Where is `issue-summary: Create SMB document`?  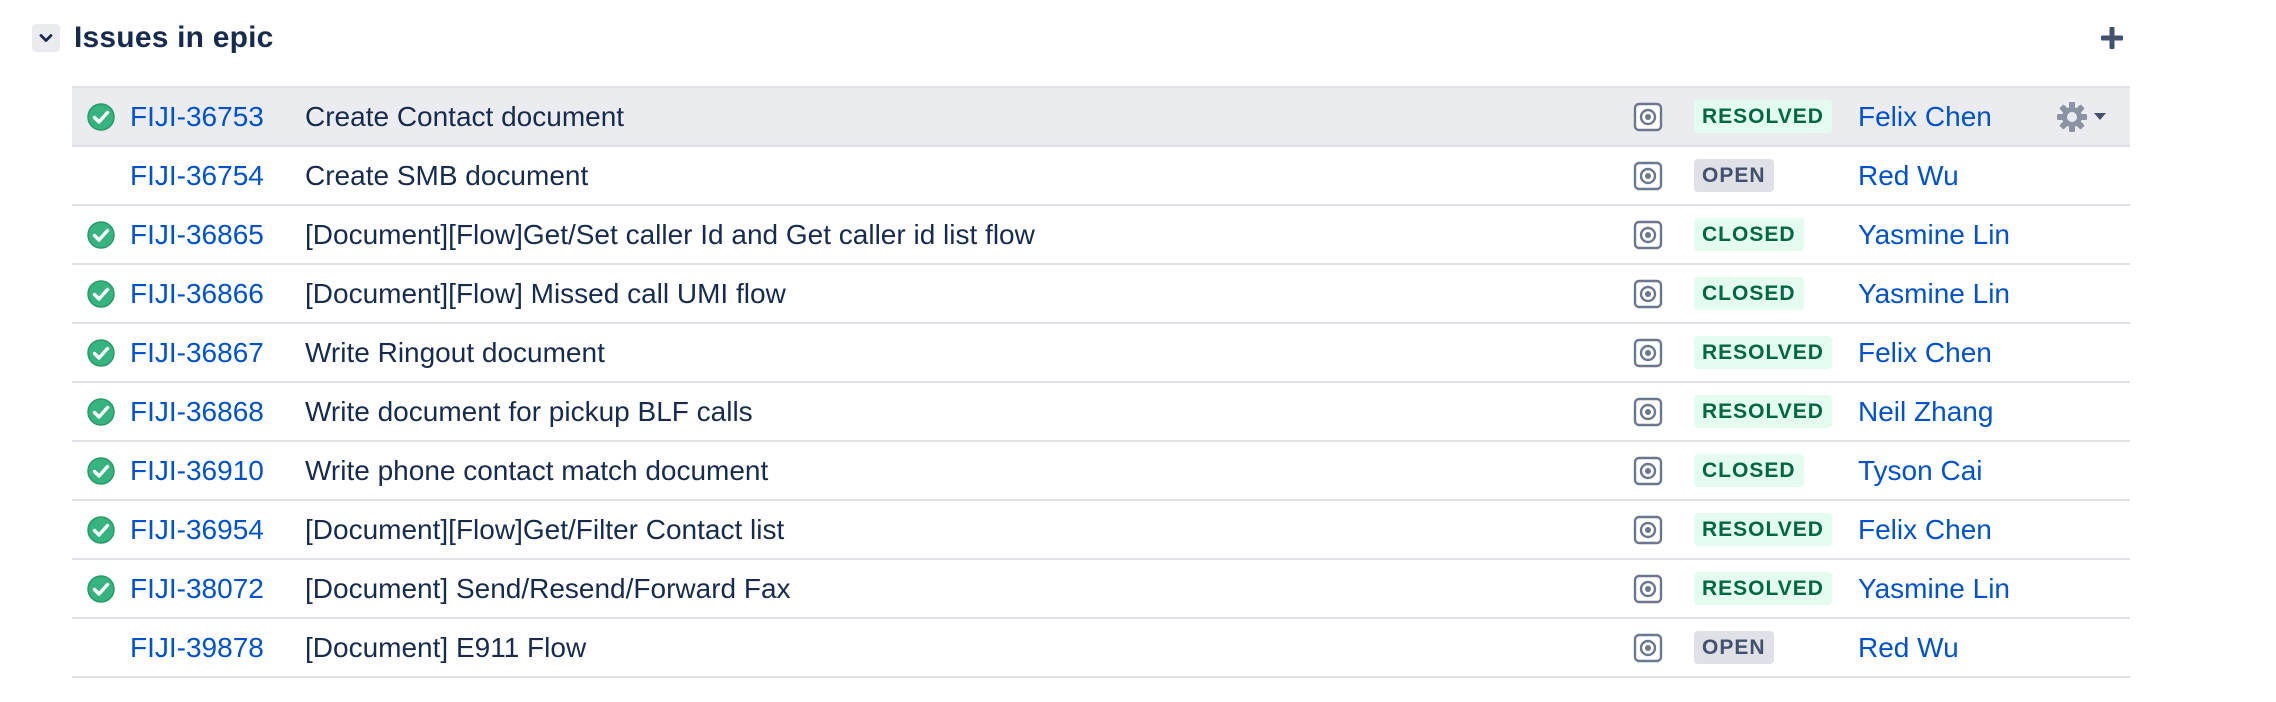 issue-summary: Create SMB document is located at coordinates (447, 175).